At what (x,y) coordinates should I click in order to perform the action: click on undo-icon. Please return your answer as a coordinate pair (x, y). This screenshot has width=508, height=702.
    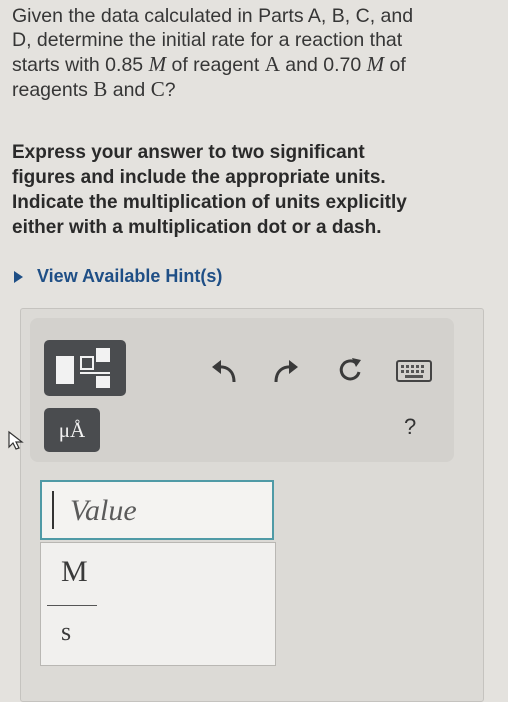
    Looking at the image, I should click on (224, 371).